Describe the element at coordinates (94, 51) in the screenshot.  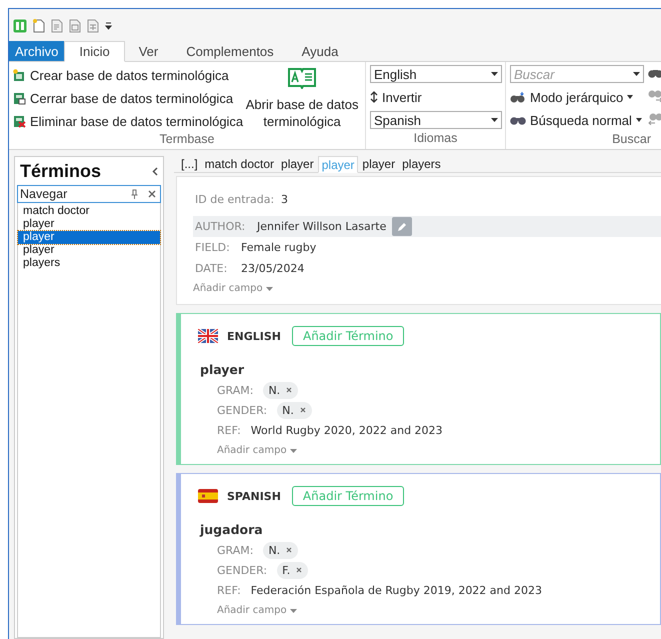
I see `menu-tab: Inicio` at that location.